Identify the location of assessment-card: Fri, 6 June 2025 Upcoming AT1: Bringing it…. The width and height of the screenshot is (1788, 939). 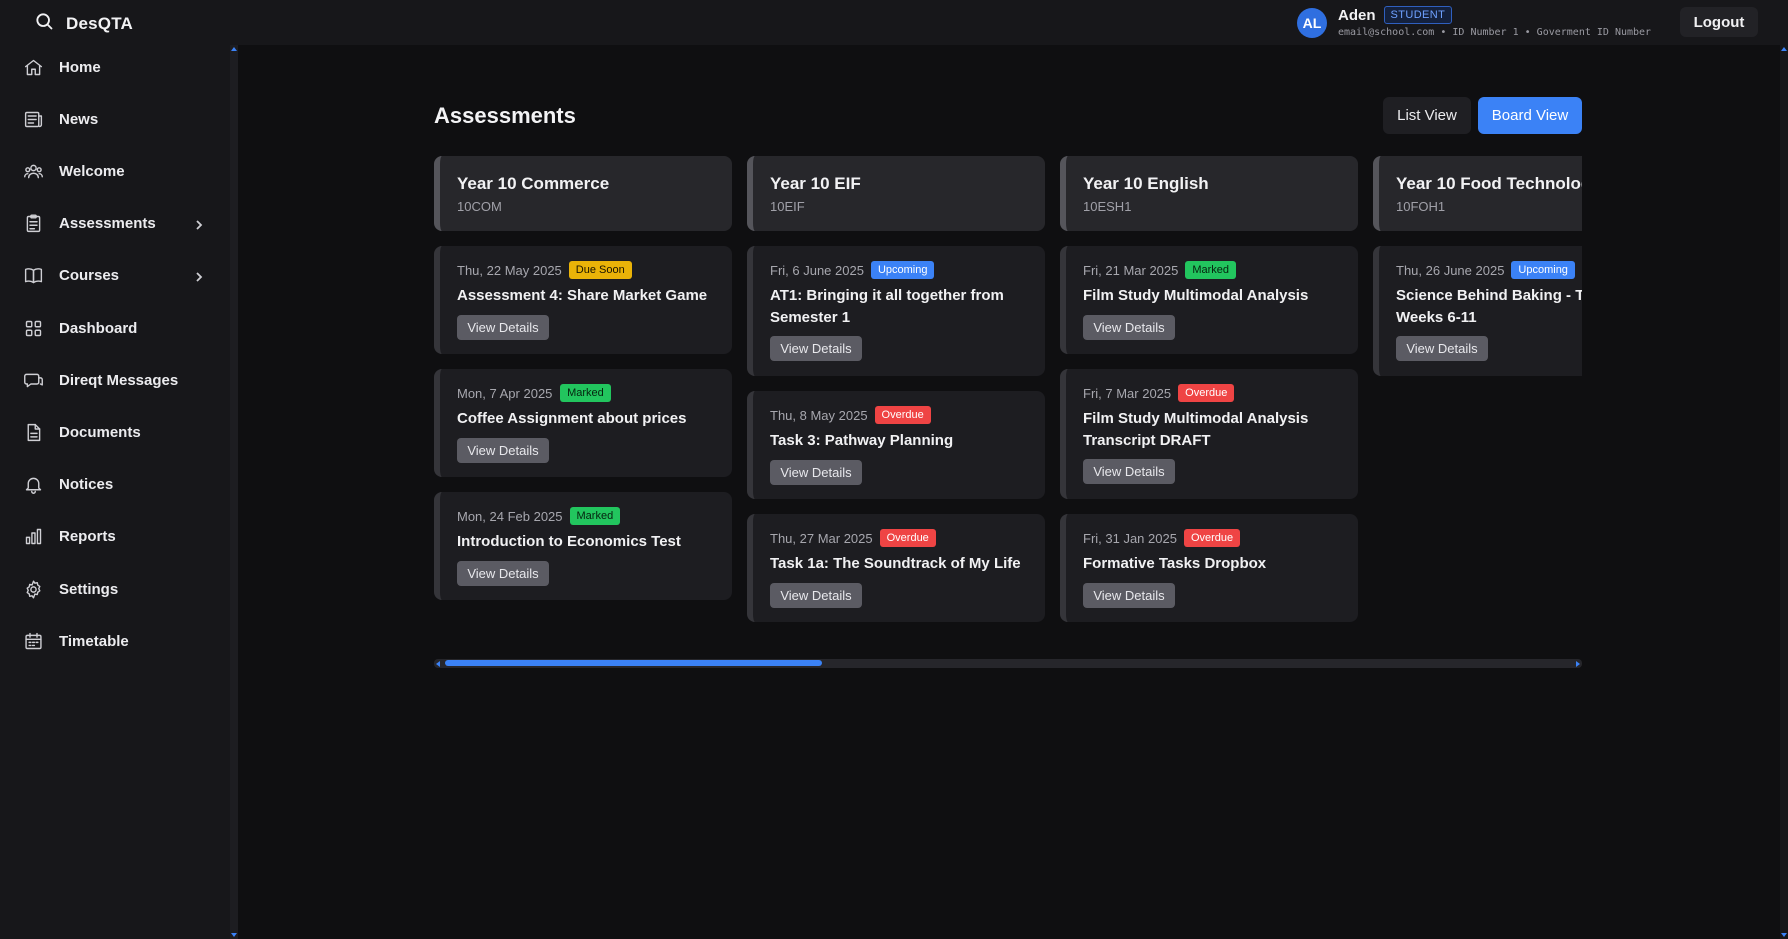
(896, 311).